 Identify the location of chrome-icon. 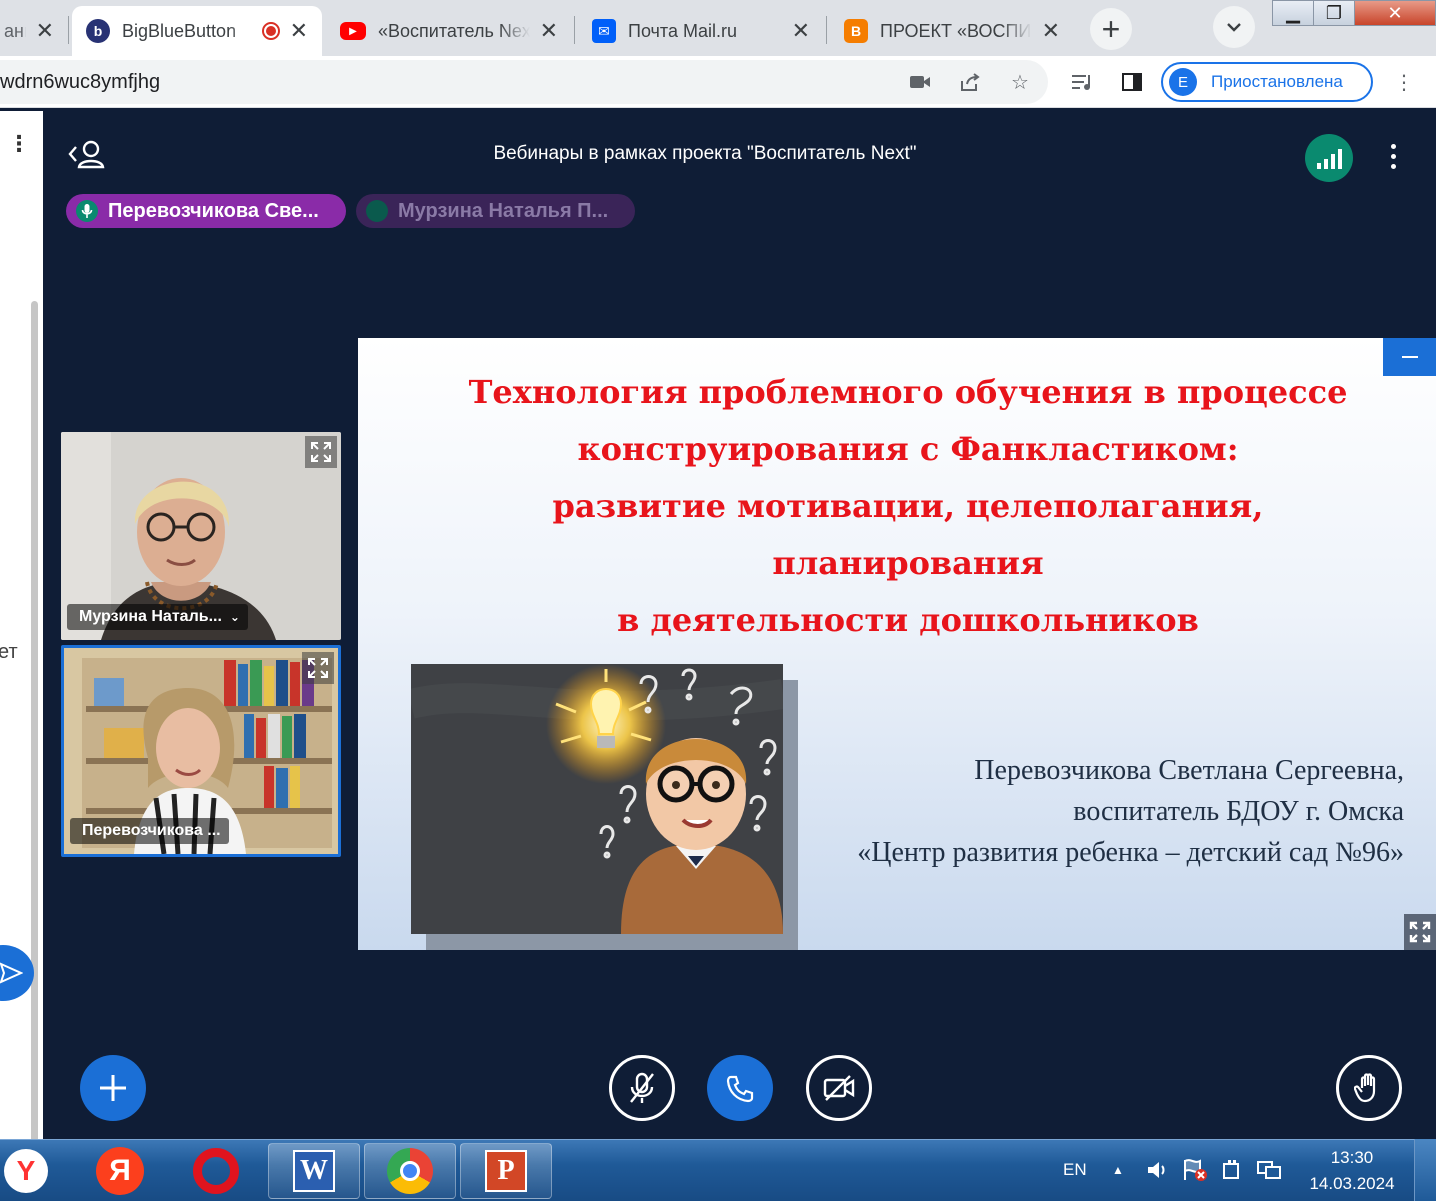
(410, 1171).